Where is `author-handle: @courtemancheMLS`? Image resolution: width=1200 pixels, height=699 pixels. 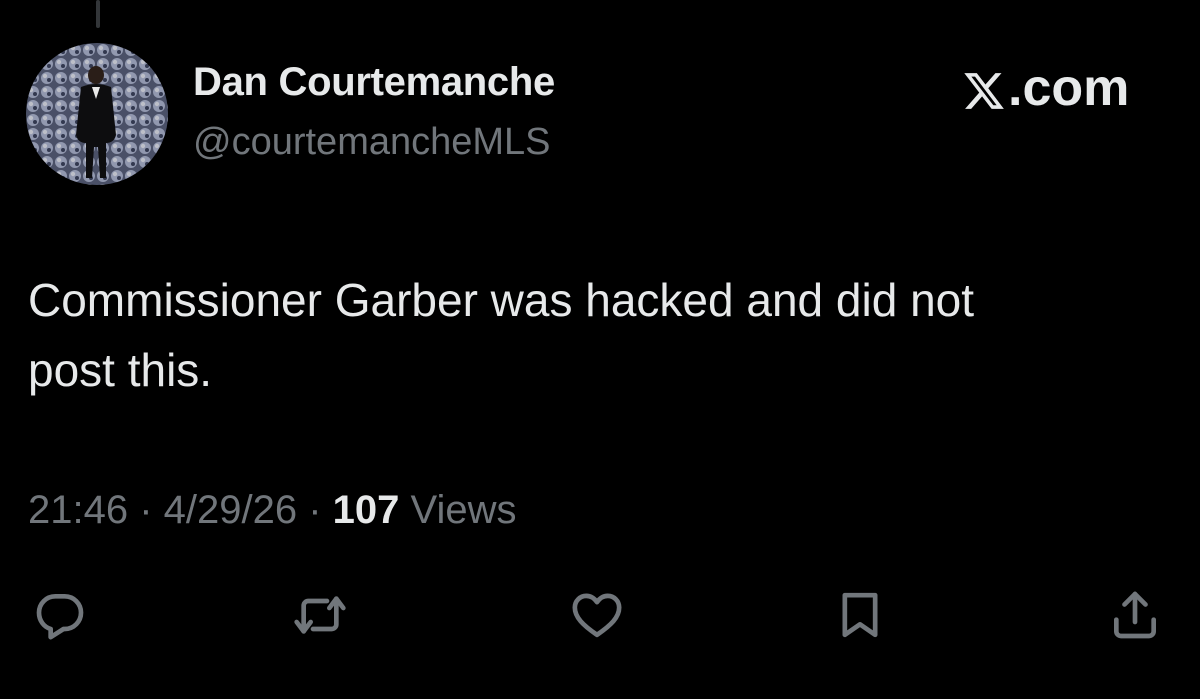
author-handle: @courtemancheMLS is located at coordinates (372, 142).